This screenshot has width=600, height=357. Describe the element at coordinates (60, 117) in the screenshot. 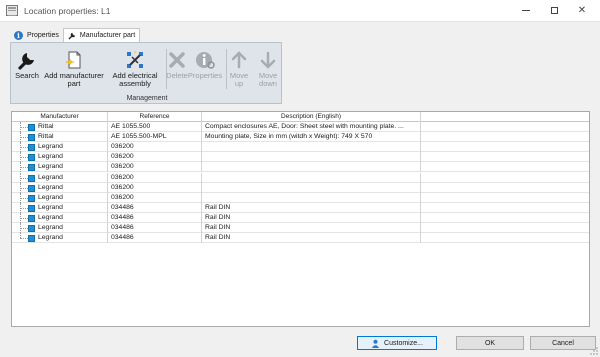

I see `column-header-manufacturer: Manufacturer` at that location.